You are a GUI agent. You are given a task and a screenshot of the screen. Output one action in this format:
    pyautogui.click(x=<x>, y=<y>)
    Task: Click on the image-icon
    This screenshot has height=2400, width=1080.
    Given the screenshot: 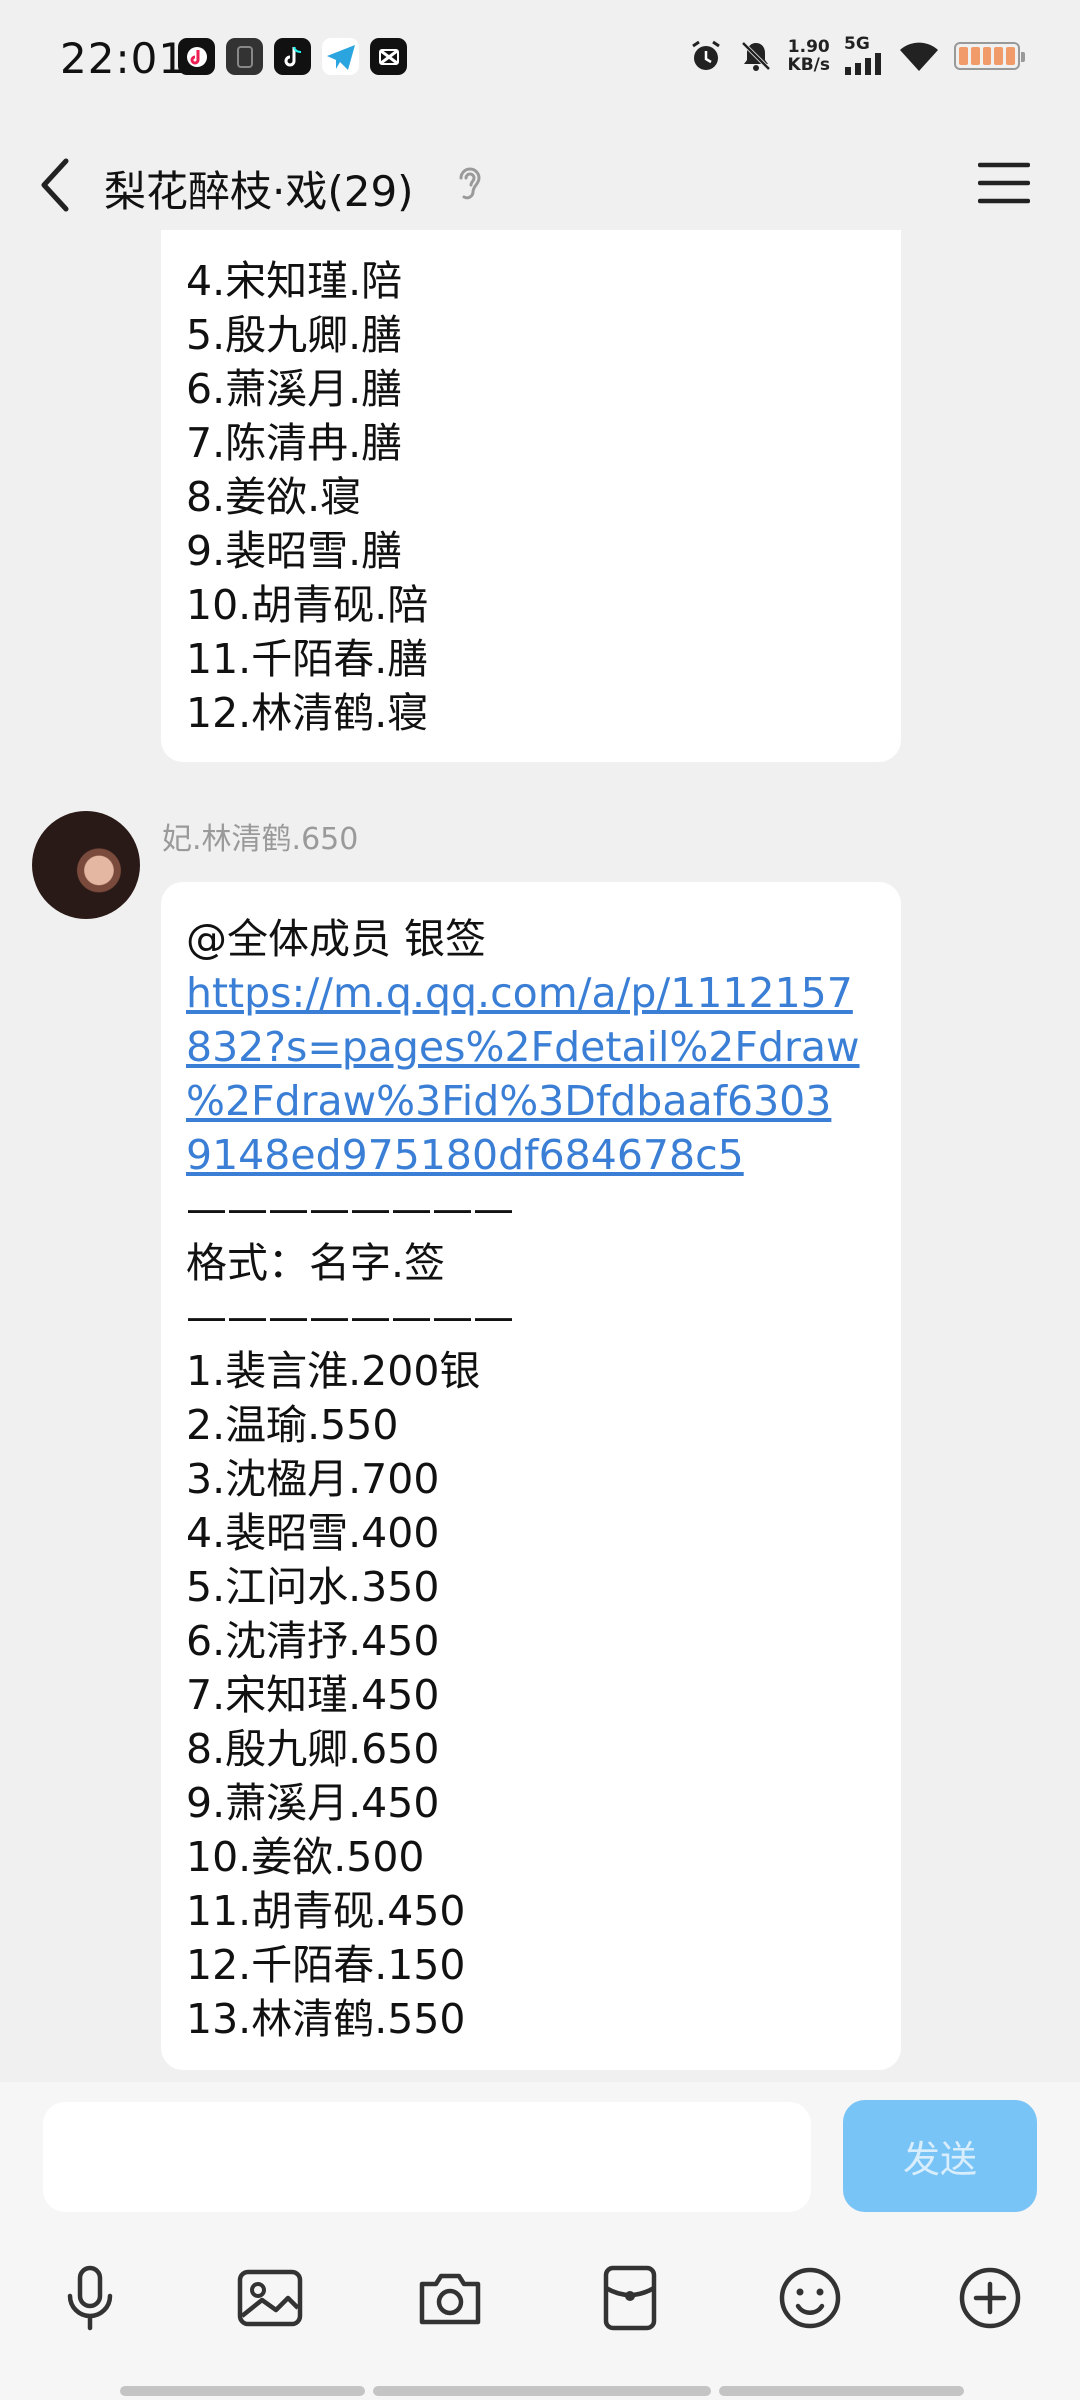 What is the action you would take?
    pyautogui.click(x=270, y=2298)
    